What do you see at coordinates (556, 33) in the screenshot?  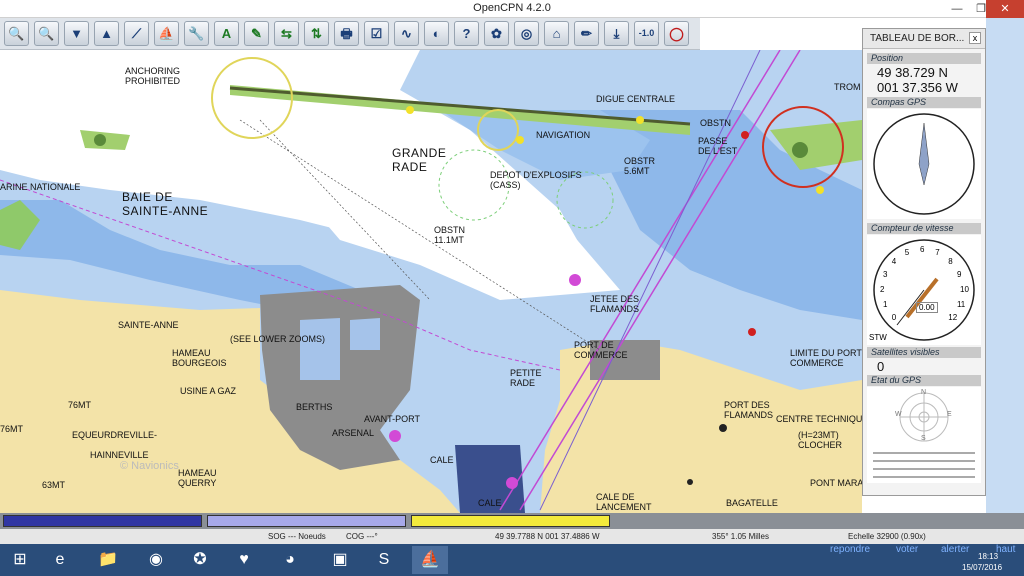 I see `grib-icon: ⌂` at bounding box center [556, 33].